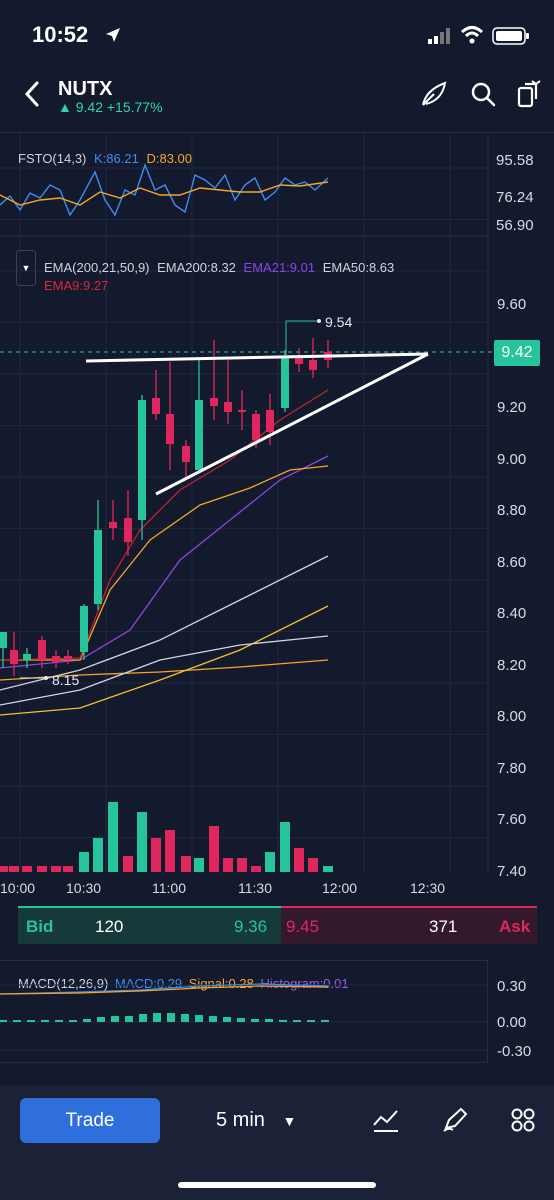 The height and width of the screenshot is (1200, 554). Describe the element at coordinates (66, 680) in the screenshot. I see `low-label: 8.15` at that location.